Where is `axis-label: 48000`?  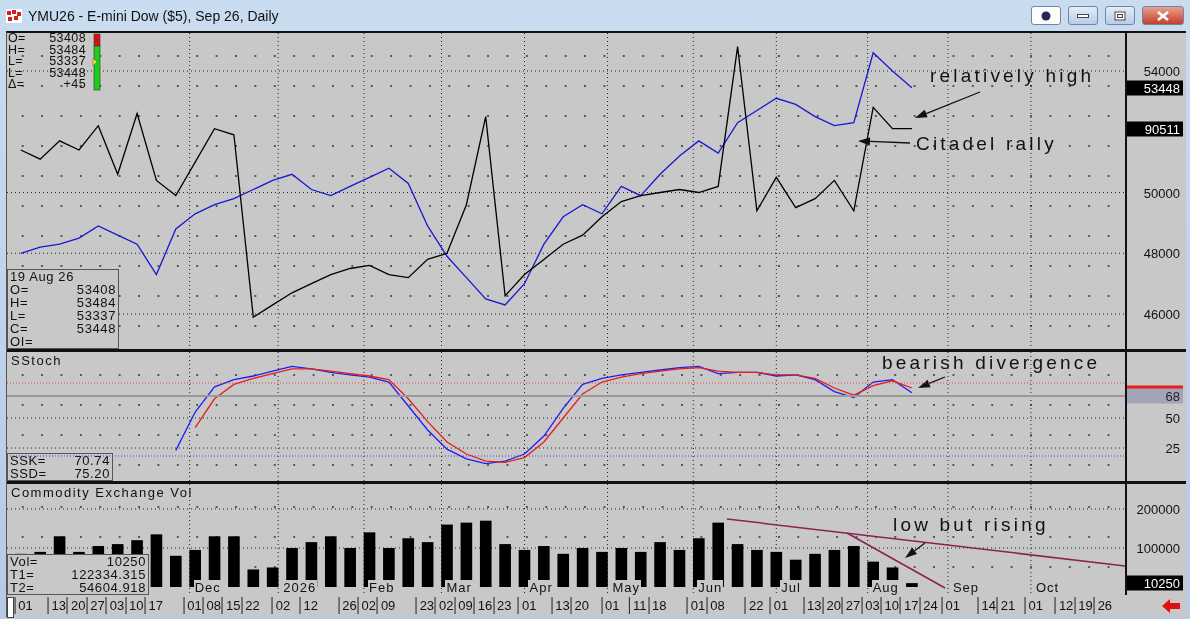 axis-label: 48000 is located at coordinates (1161, 253).